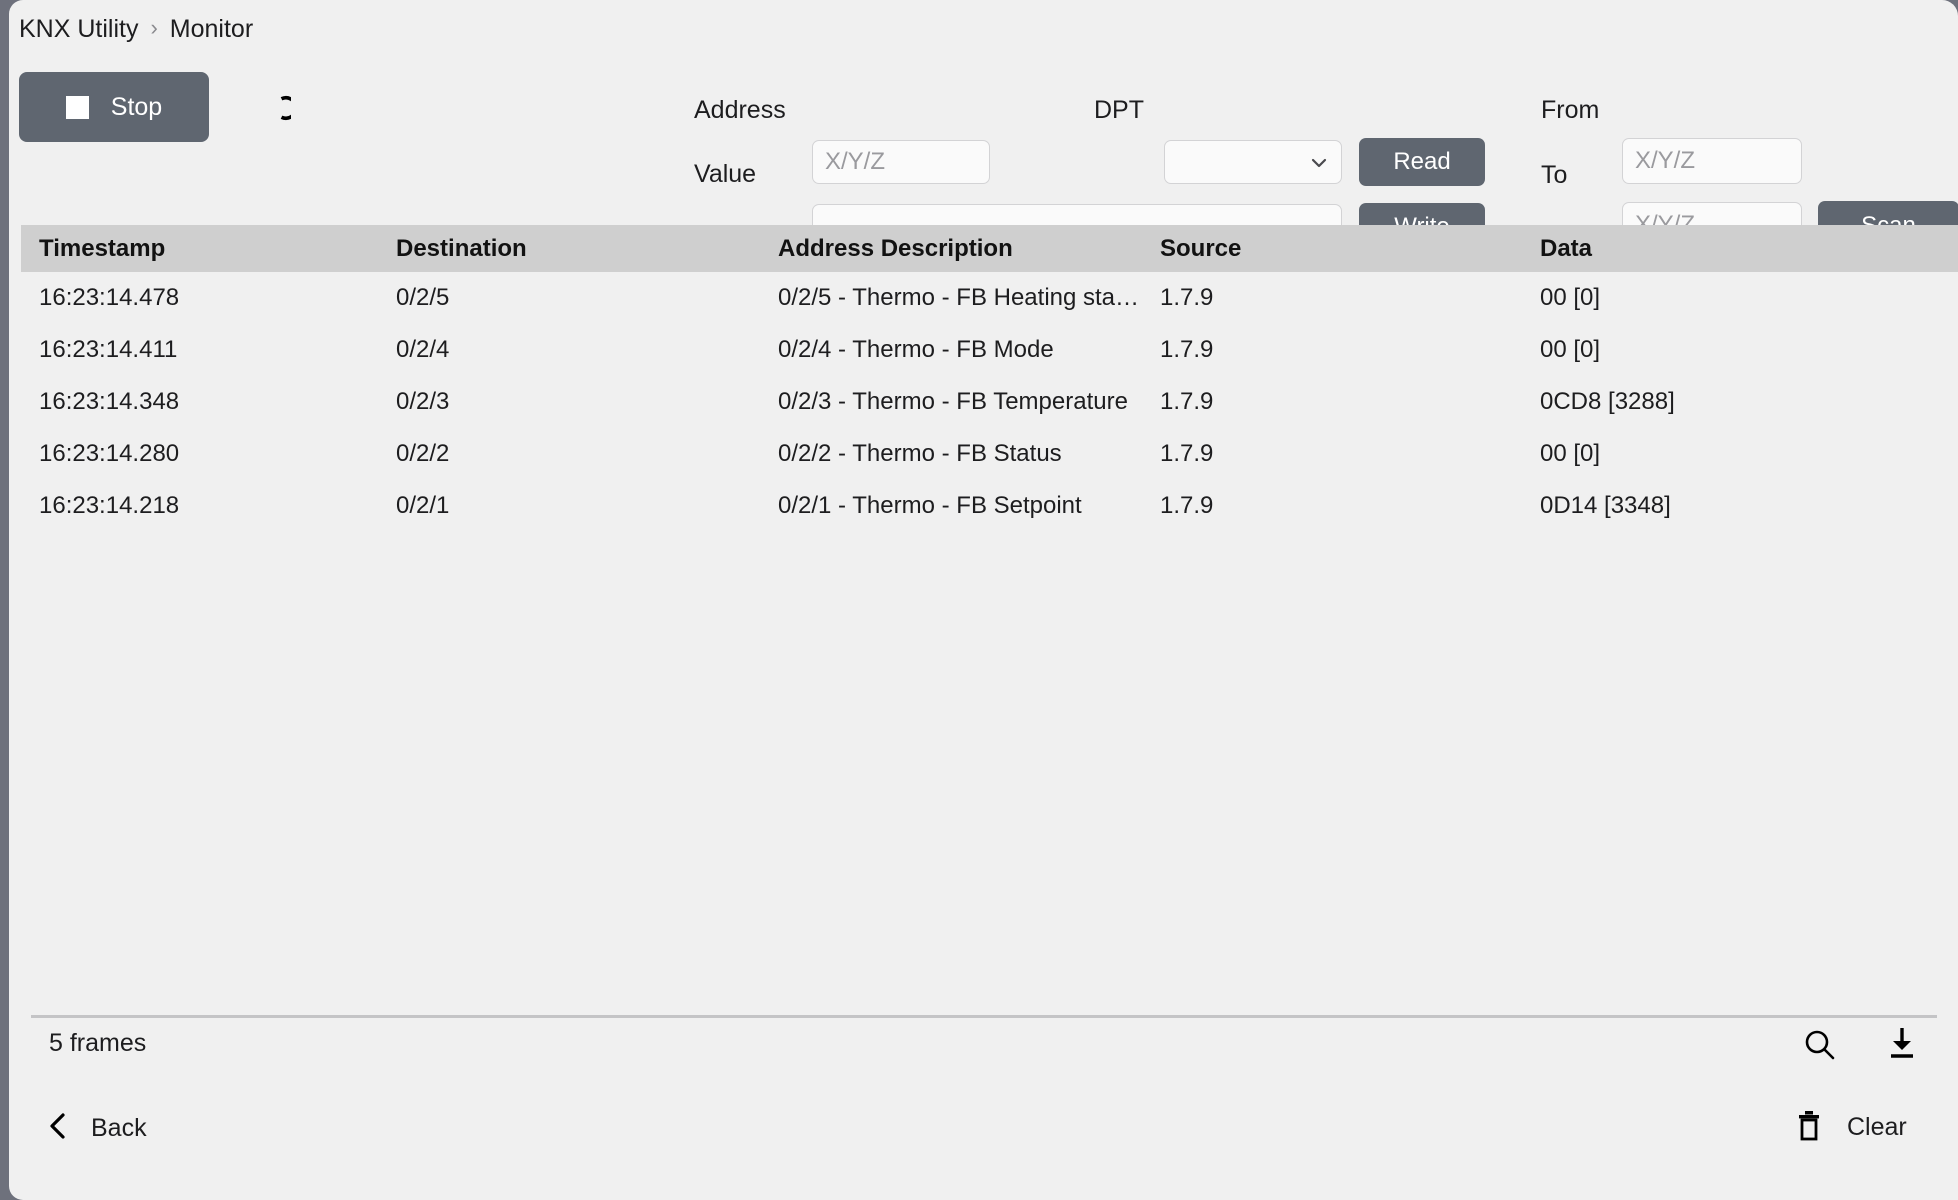 The height and width of the screenshot is (1200, 1958). I want to click on cell-destination: 0/2/2, so click(423, 453).